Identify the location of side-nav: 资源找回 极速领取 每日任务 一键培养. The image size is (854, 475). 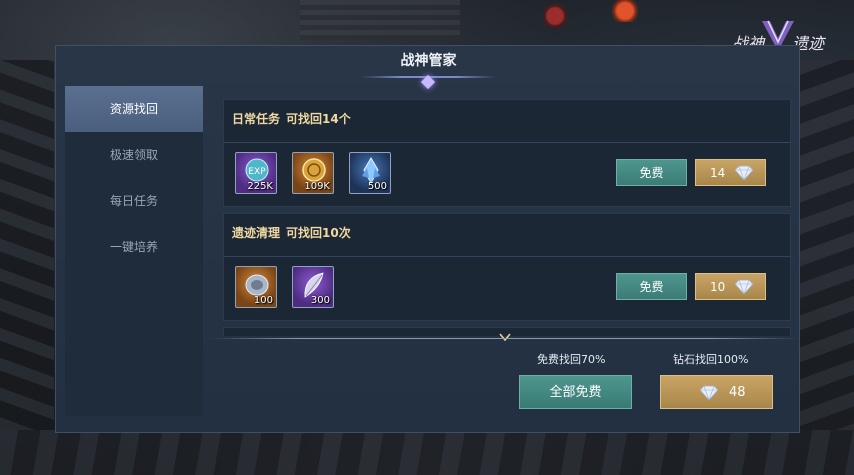
(134, 251).